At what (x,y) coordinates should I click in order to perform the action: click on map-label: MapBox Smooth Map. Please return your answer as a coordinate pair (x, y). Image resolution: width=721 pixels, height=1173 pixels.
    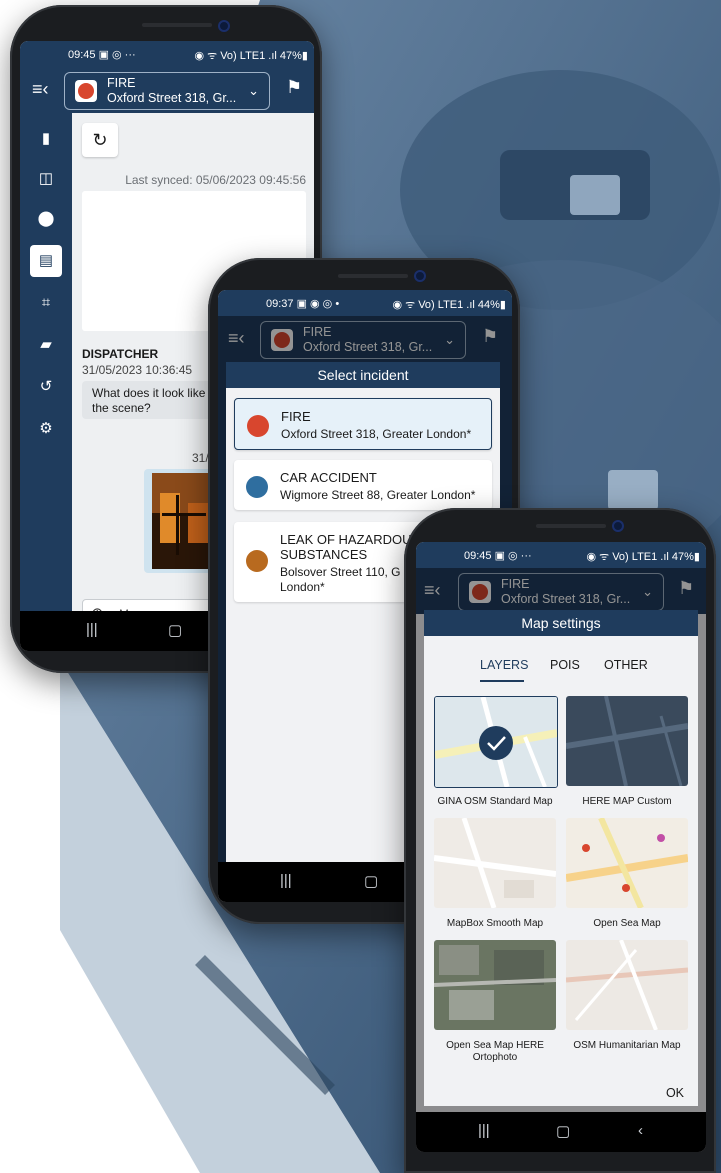
    Looking at the image, I should click on (495, 923).